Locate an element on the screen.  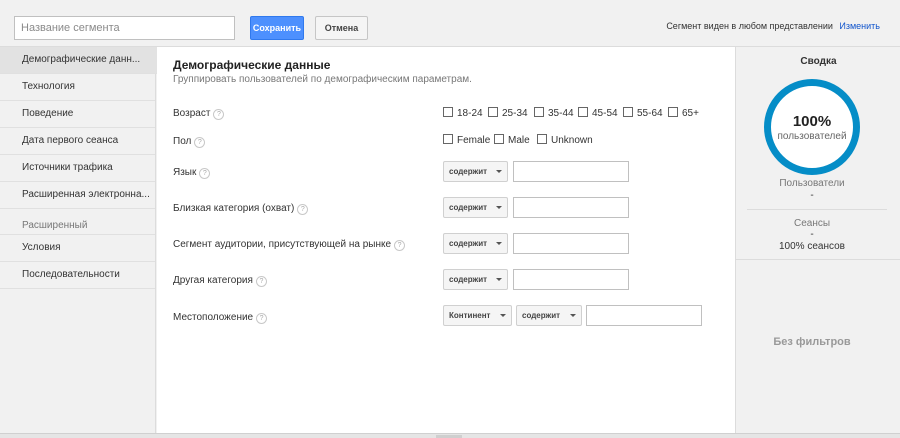
panel-title: Демографические данные is located at coordinates (252, 65).